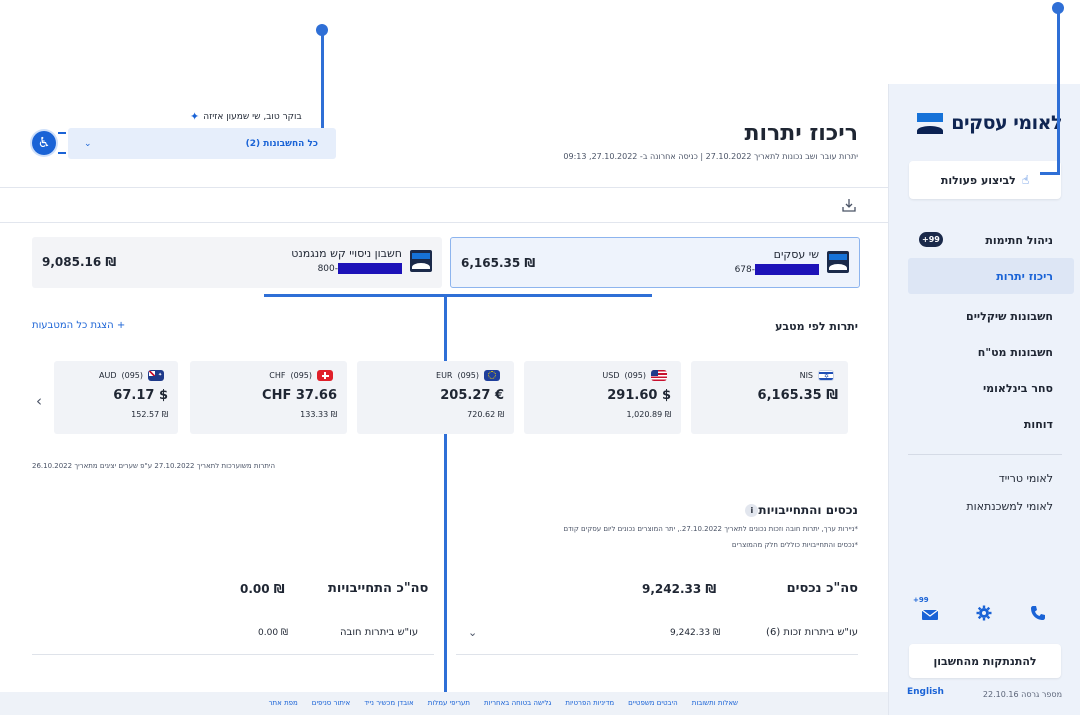 Image resolution: width=1080 pixels, height=715 pixels. What do you see at coordinates (744, 269) in the screenshot?
I see `account-number-suffix: 678-` at bounding box center [744, 269].